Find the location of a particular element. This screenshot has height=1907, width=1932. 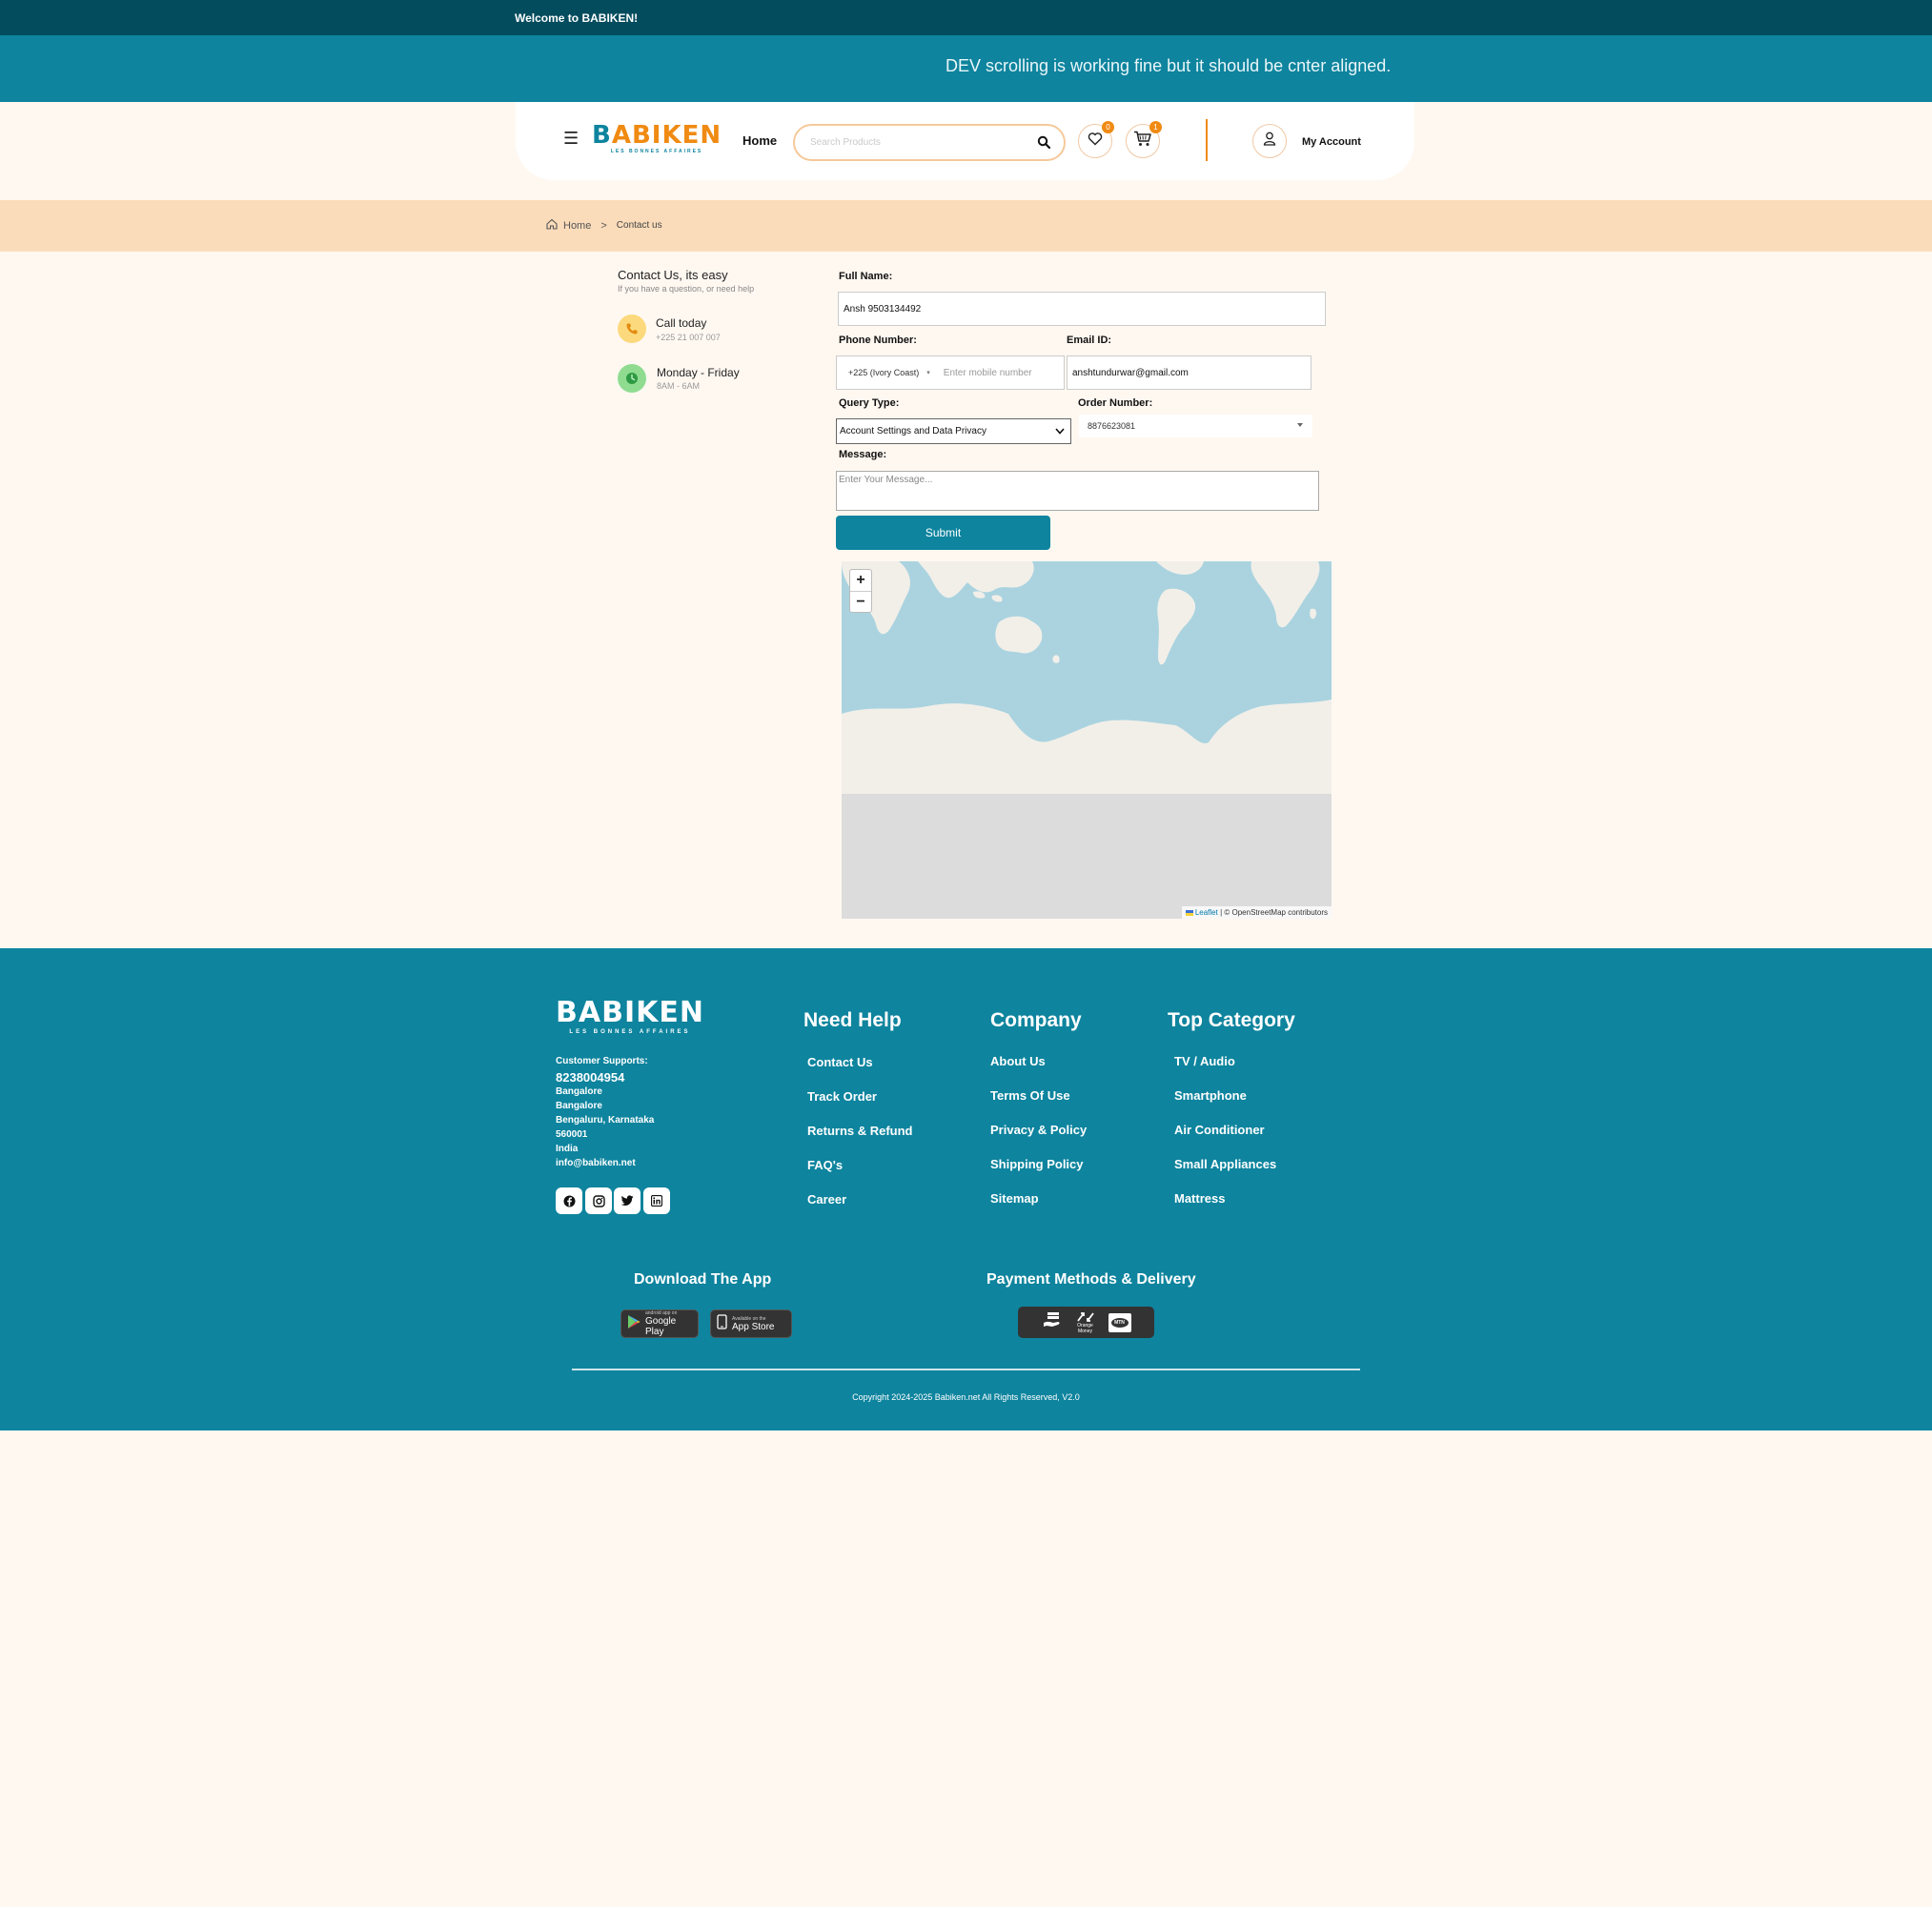

message-label: Message: is located at coordinates (863, 454).